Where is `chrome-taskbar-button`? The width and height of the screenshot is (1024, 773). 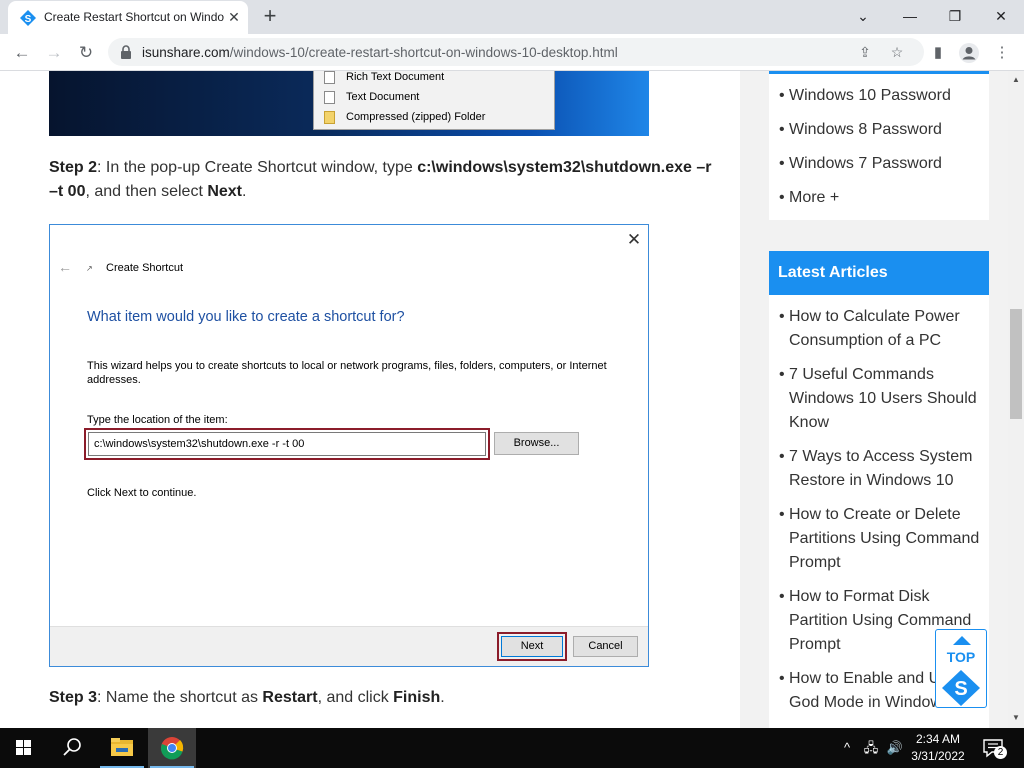 chrome-taskbar-button is located at coordinates (172, 748).